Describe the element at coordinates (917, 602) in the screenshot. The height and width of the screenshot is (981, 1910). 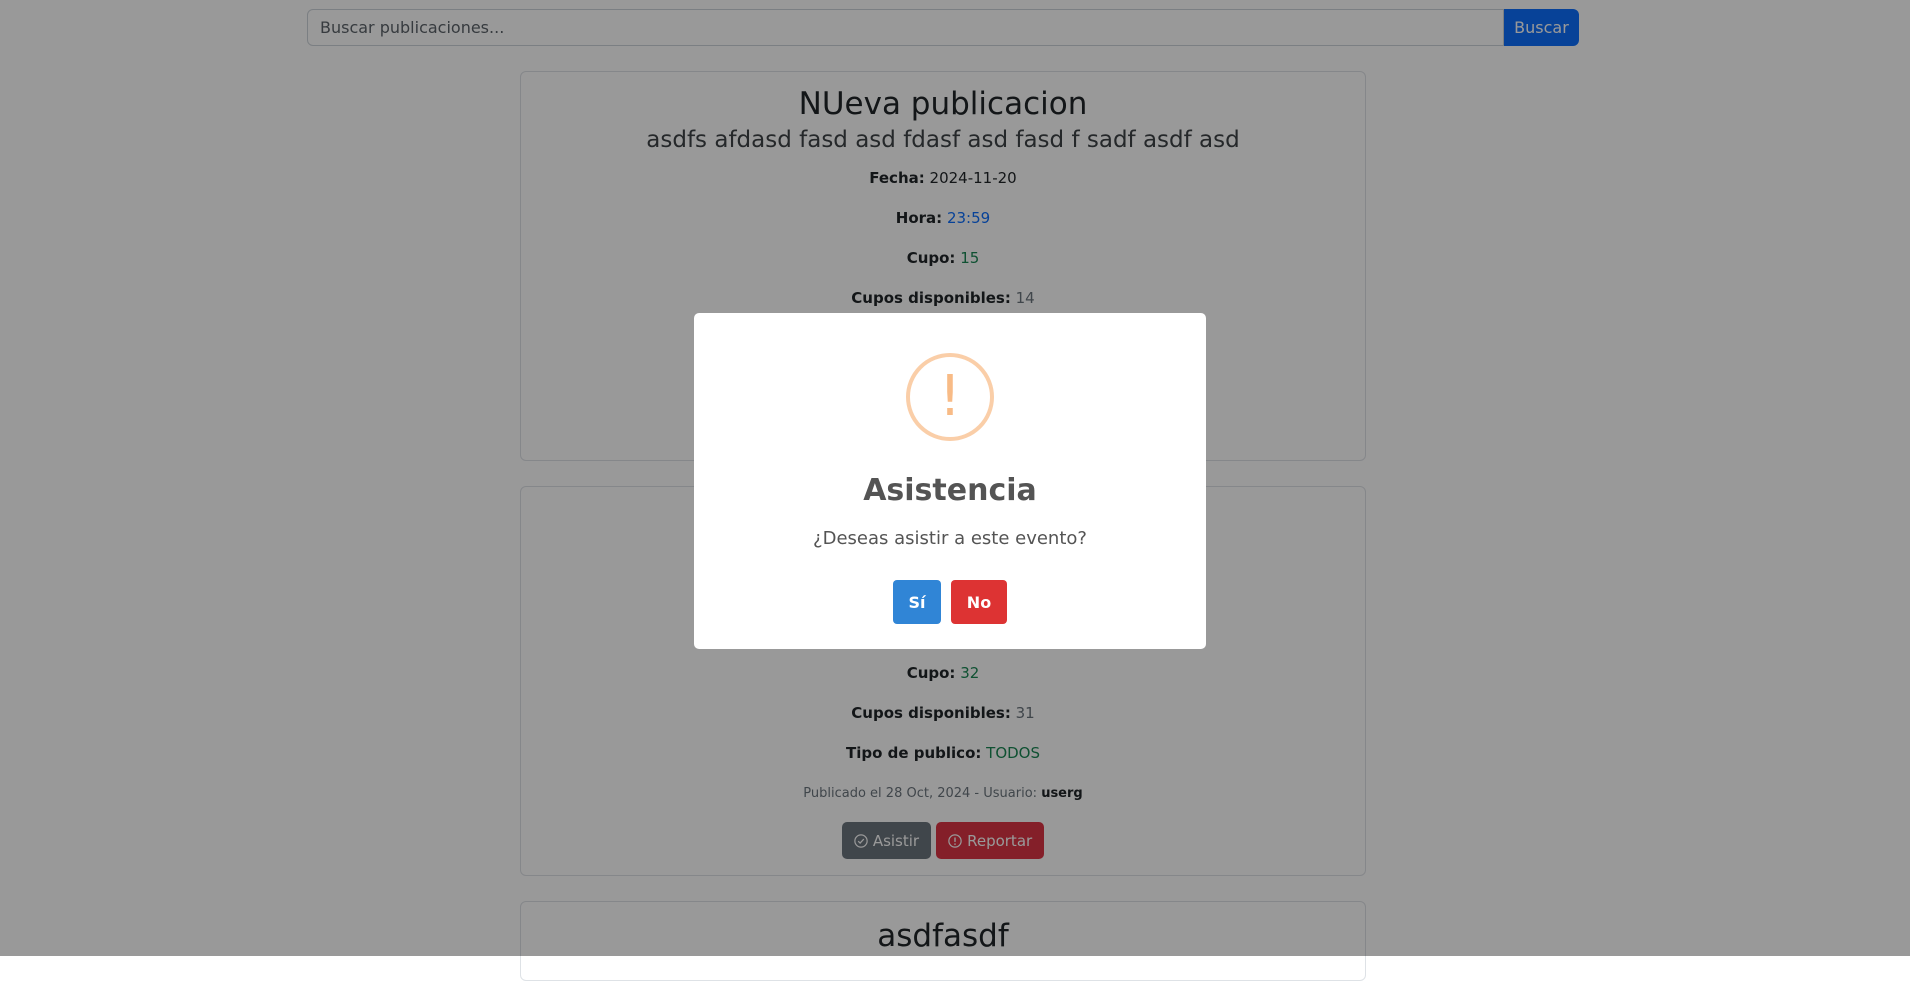
I see `confirm-button: Sí` at that location.